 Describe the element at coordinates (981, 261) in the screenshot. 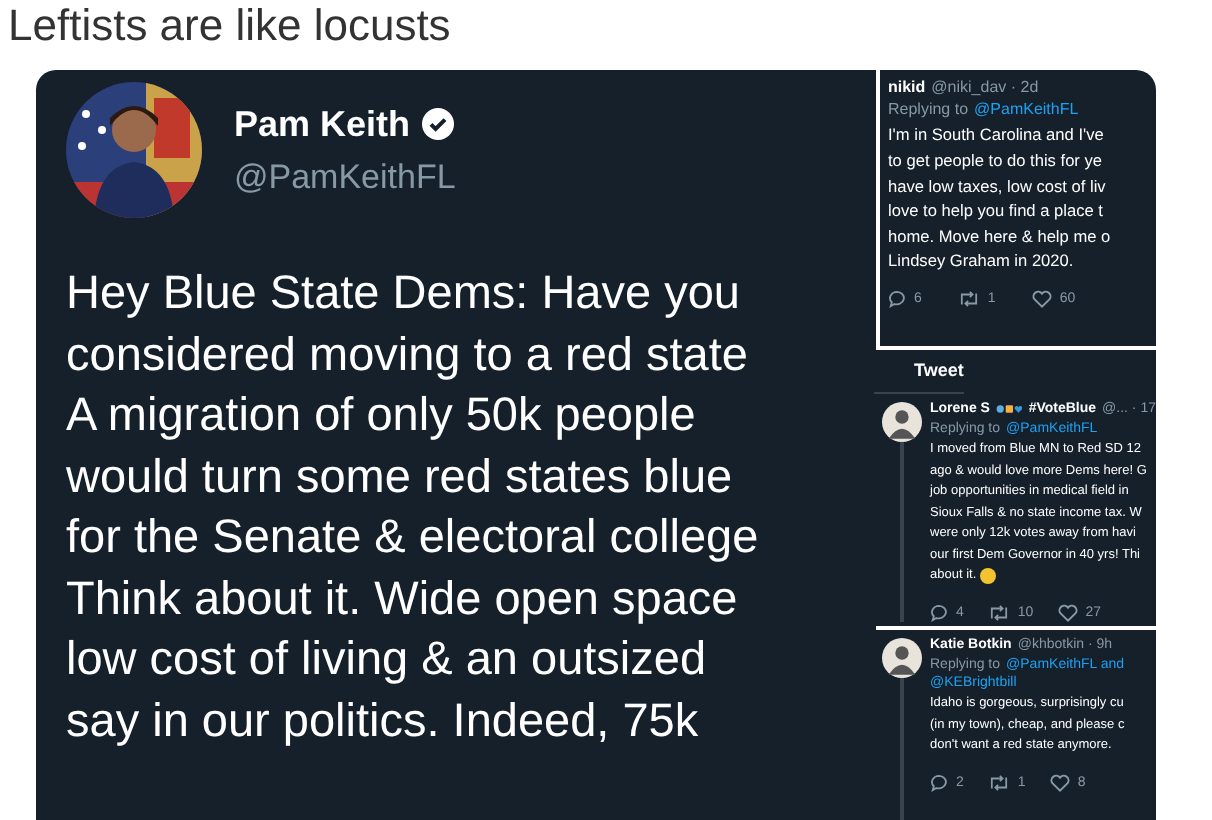

I see `reply-text-line: Lindsey Graham in 2020.` at that location.